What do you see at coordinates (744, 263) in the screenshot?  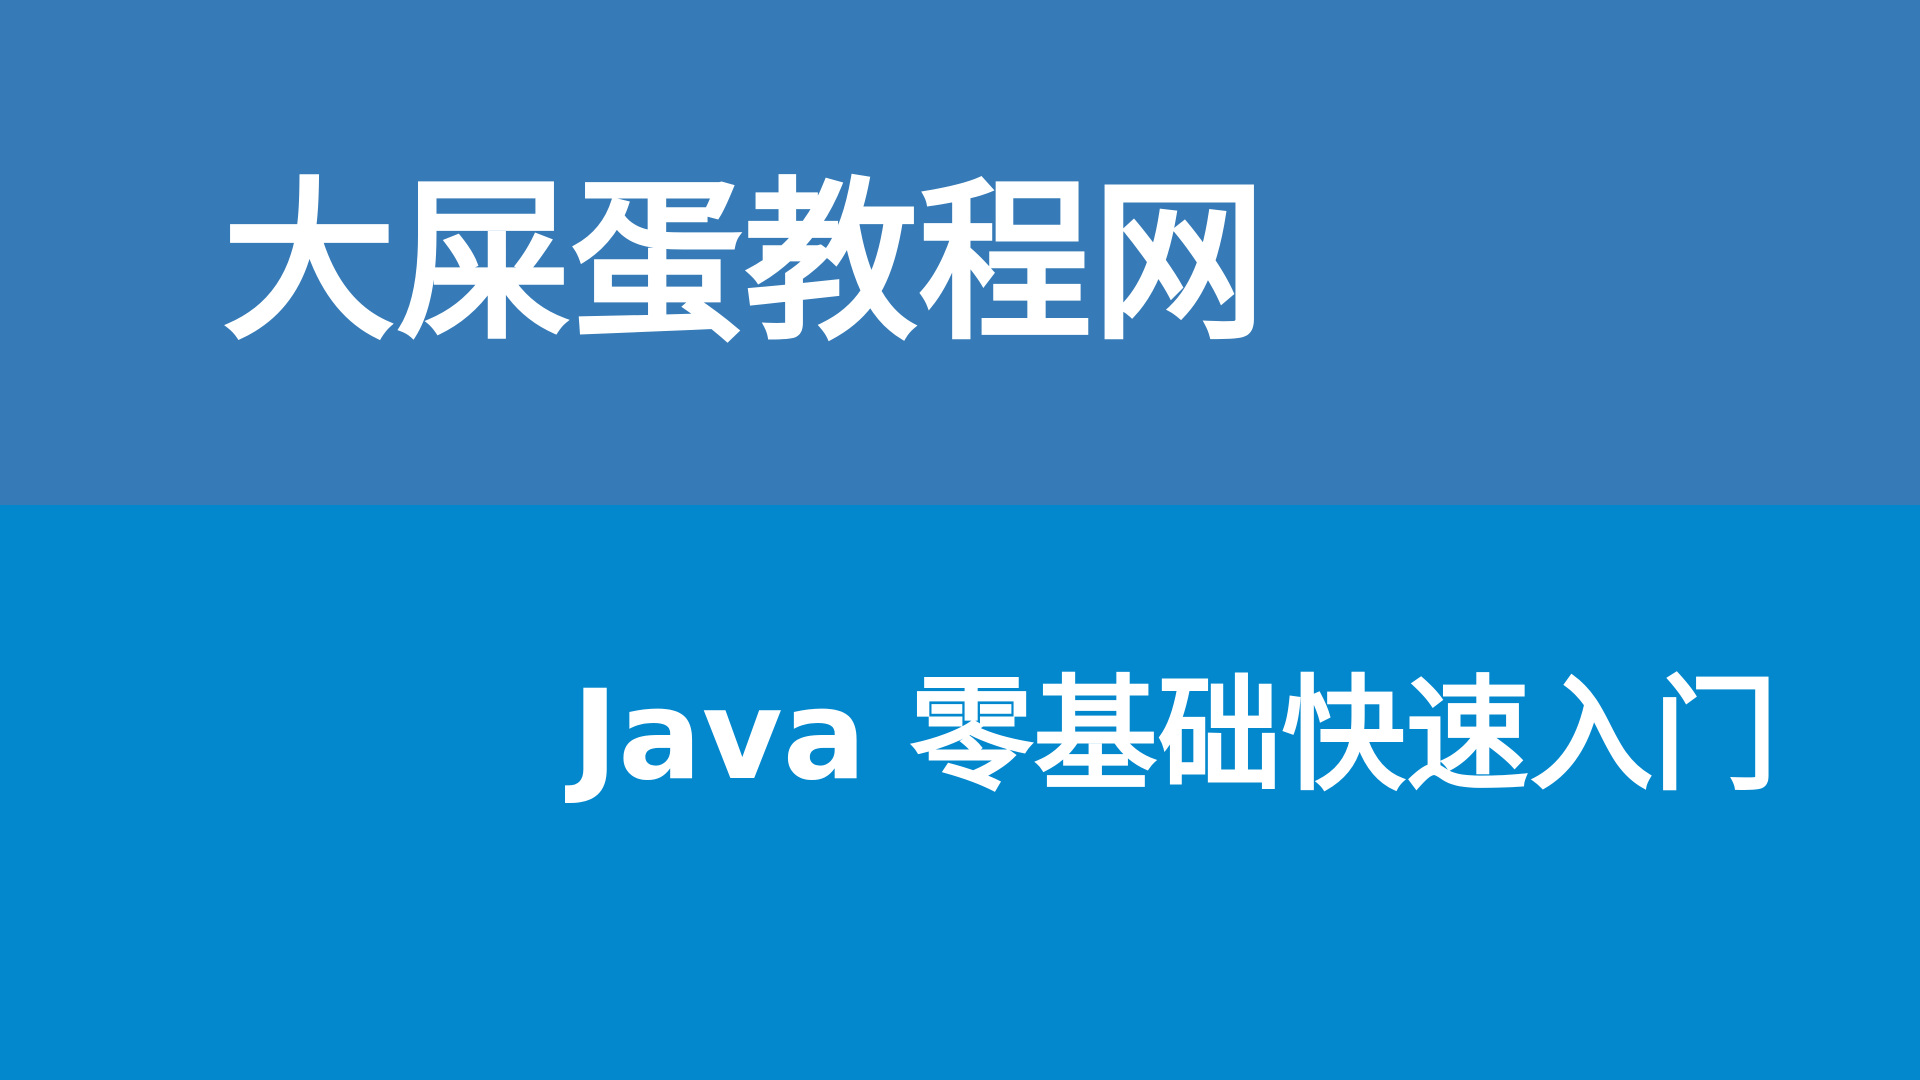 I see `site-title: 大屎蛋教程网` at bounding box center [744, 263].